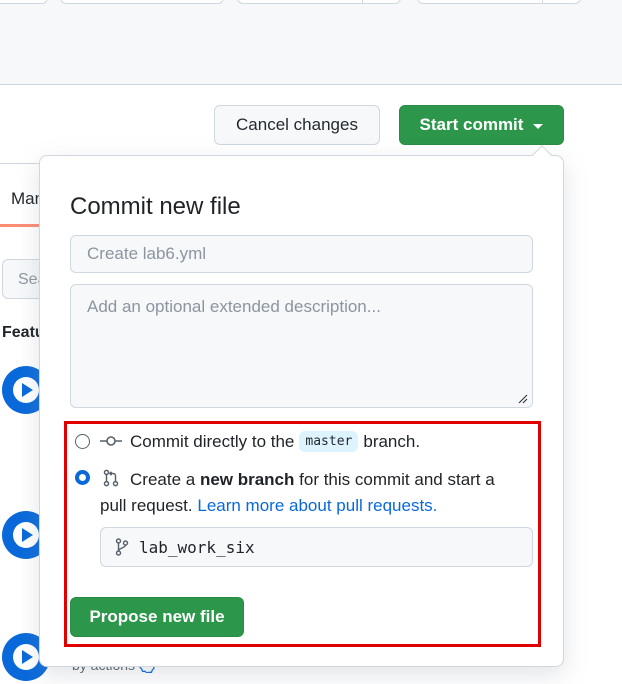  Describe the element at coordinates (471, 124) in the screenshot. I see `start-commit-label: Start commit` at that location.